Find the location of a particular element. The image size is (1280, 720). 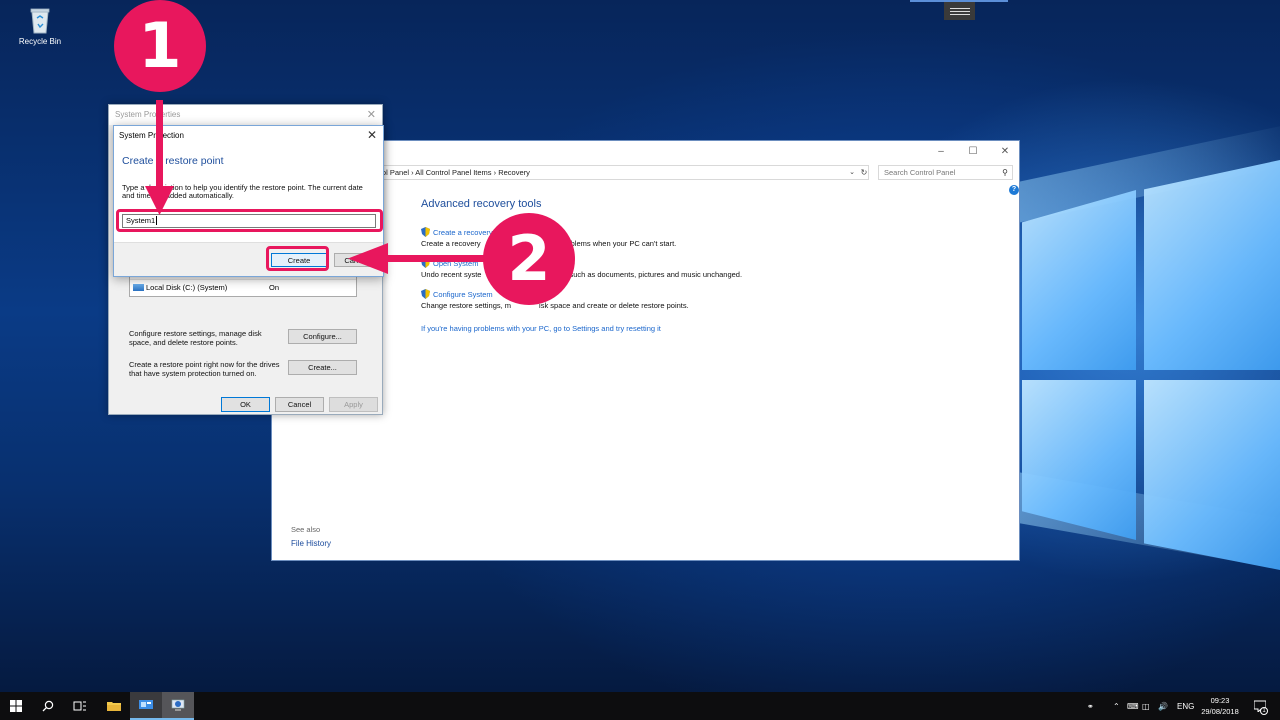

dialog-title: System Properties is located at coordinates (148, 114).